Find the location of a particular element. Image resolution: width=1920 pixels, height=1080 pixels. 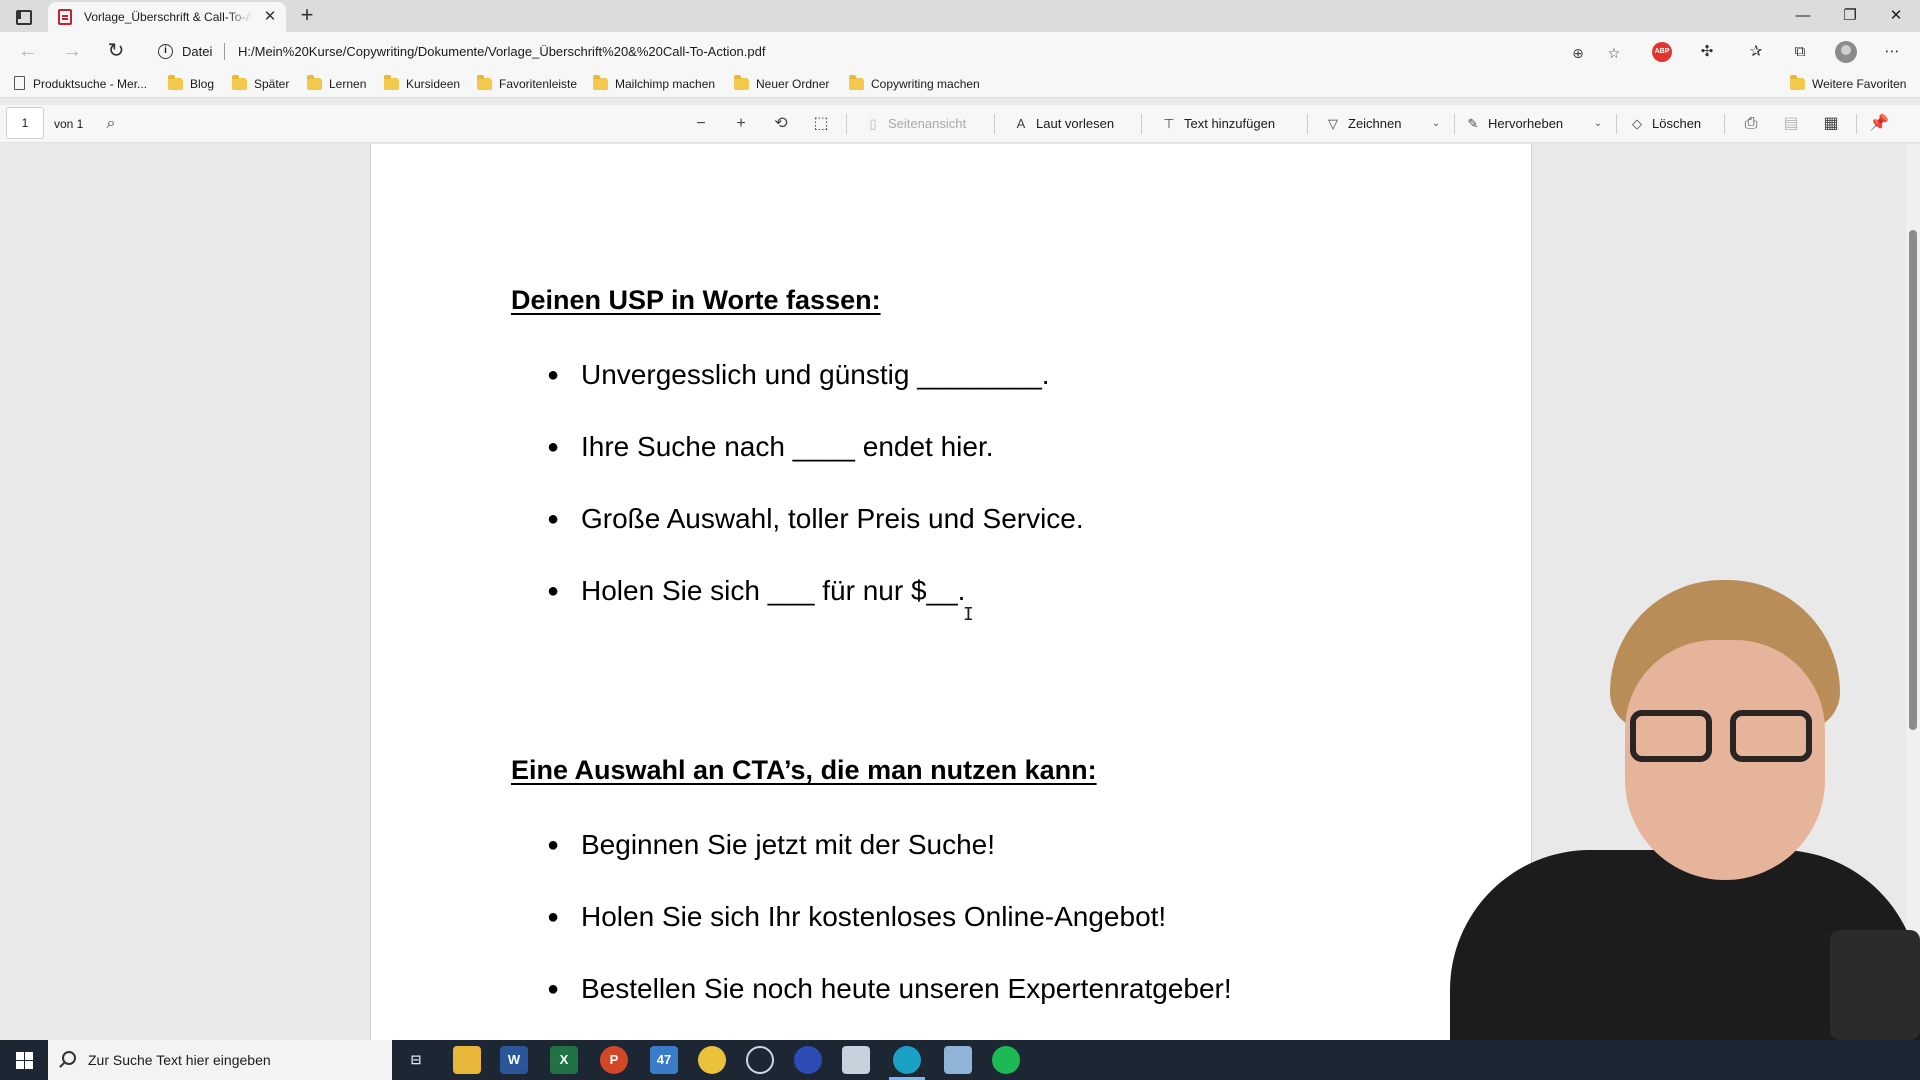

favorites-icon: ✰ is located at coordinates (1756, 52).